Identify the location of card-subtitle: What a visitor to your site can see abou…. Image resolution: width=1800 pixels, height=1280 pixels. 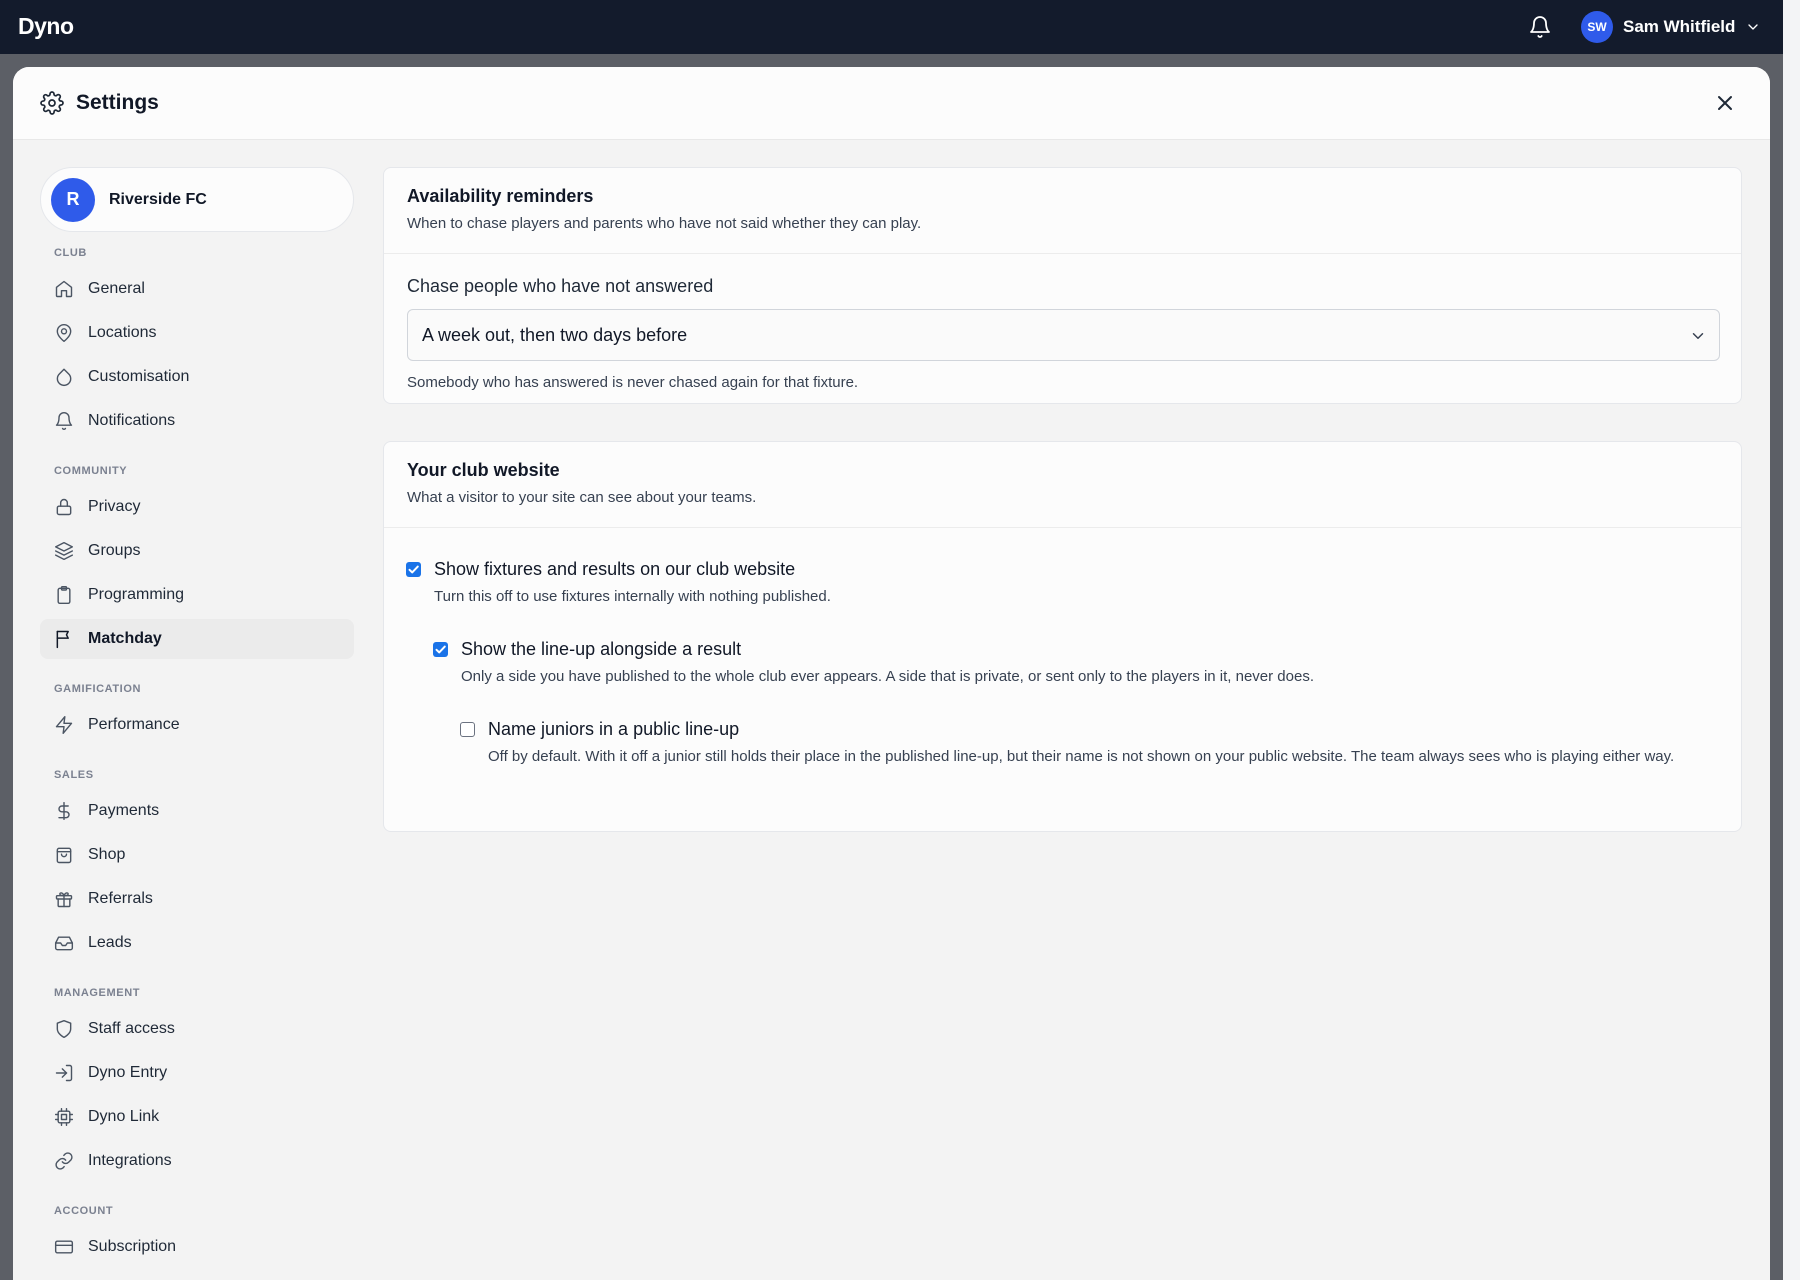
(582, 497).